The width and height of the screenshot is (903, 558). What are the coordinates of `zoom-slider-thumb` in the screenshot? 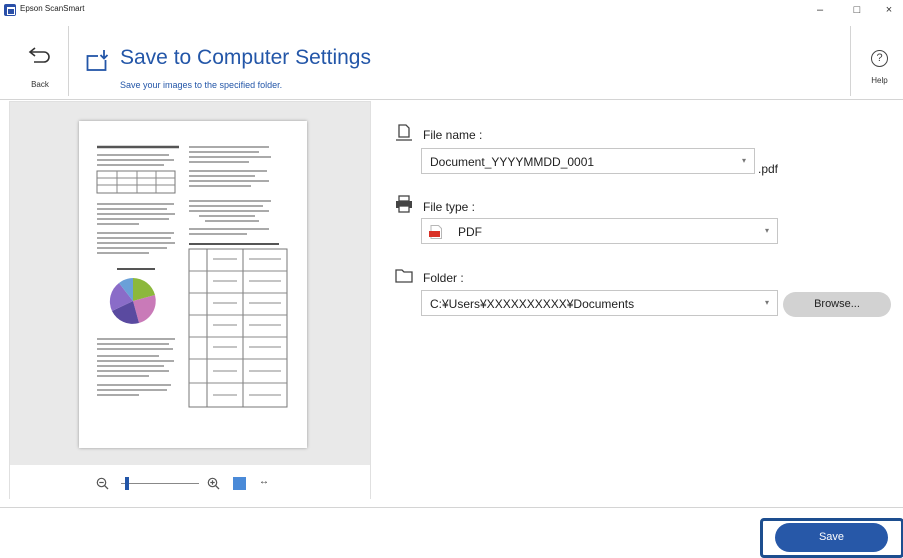 It's located at (127, 483).